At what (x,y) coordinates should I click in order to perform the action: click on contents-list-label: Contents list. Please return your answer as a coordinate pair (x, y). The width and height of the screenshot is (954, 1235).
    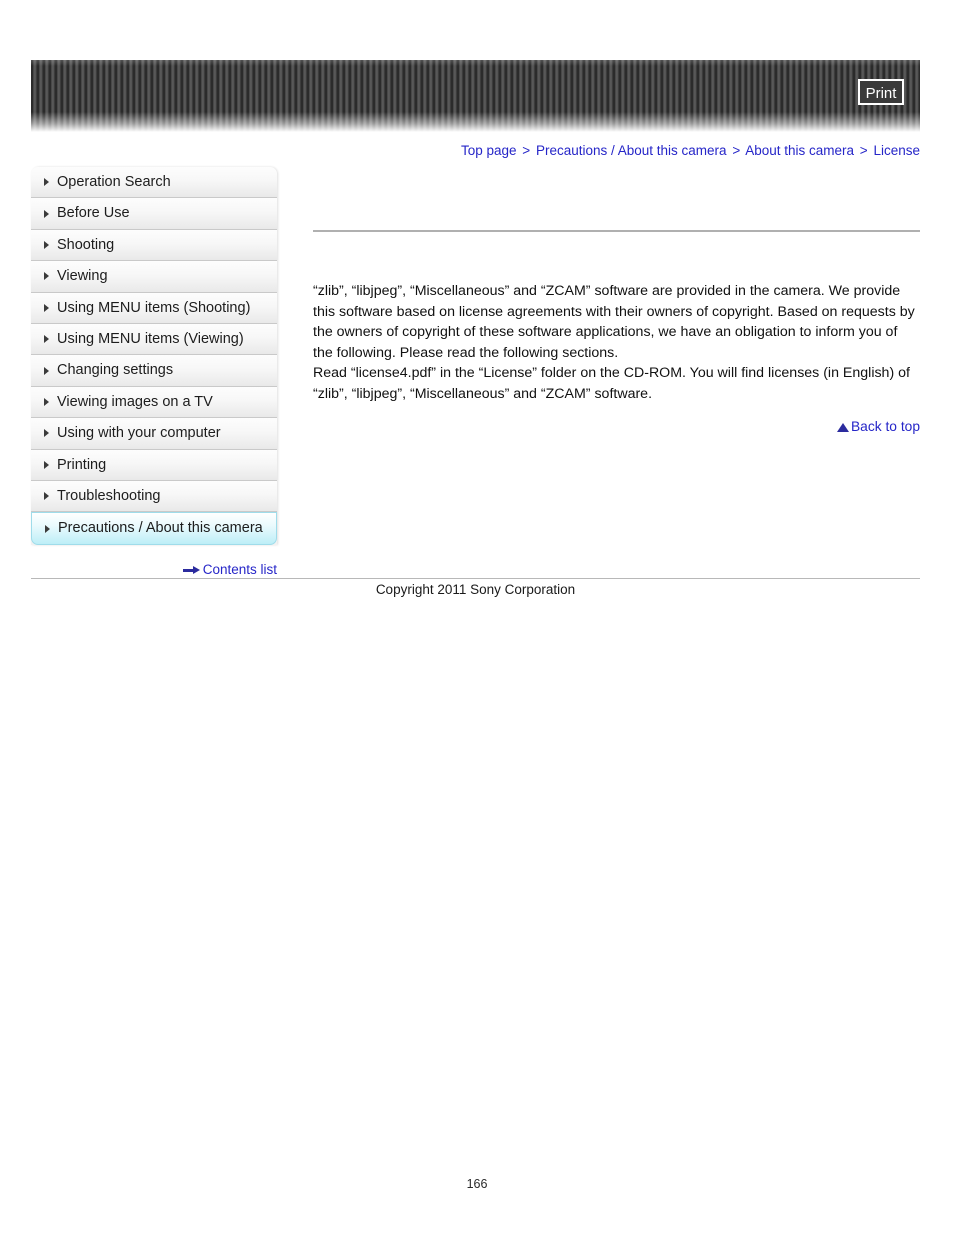
    Looking at the image, I should click on (239, 569).